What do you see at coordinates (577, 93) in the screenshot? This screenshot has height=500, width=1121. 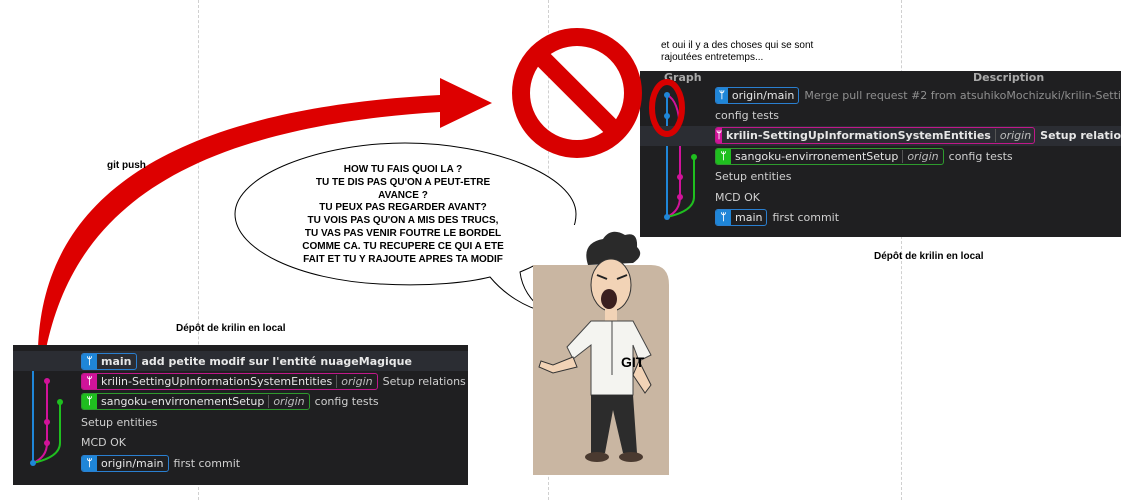 I see `prohibited-icon` at bounding box center [577, 93].